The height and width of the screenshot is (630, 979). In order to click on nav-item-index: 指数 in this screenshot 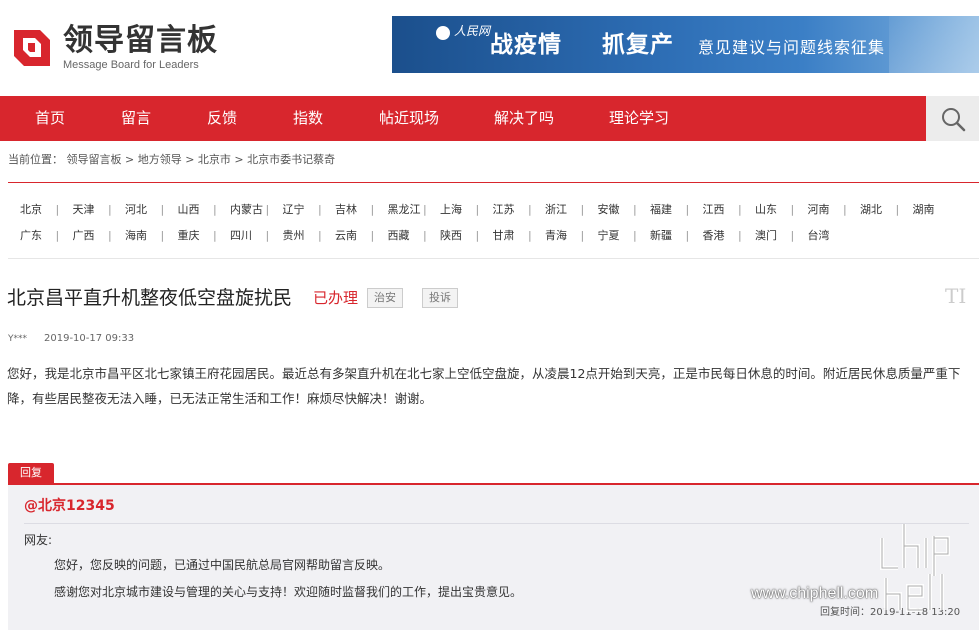, I will do `click(308, 118)`.